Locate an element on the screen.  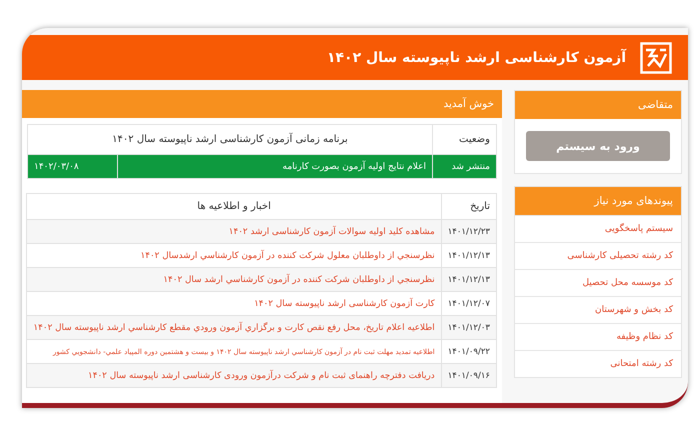
sidebar-link: کد رشته تحصیلی کارشناسی is located at coordinates (598, 255).